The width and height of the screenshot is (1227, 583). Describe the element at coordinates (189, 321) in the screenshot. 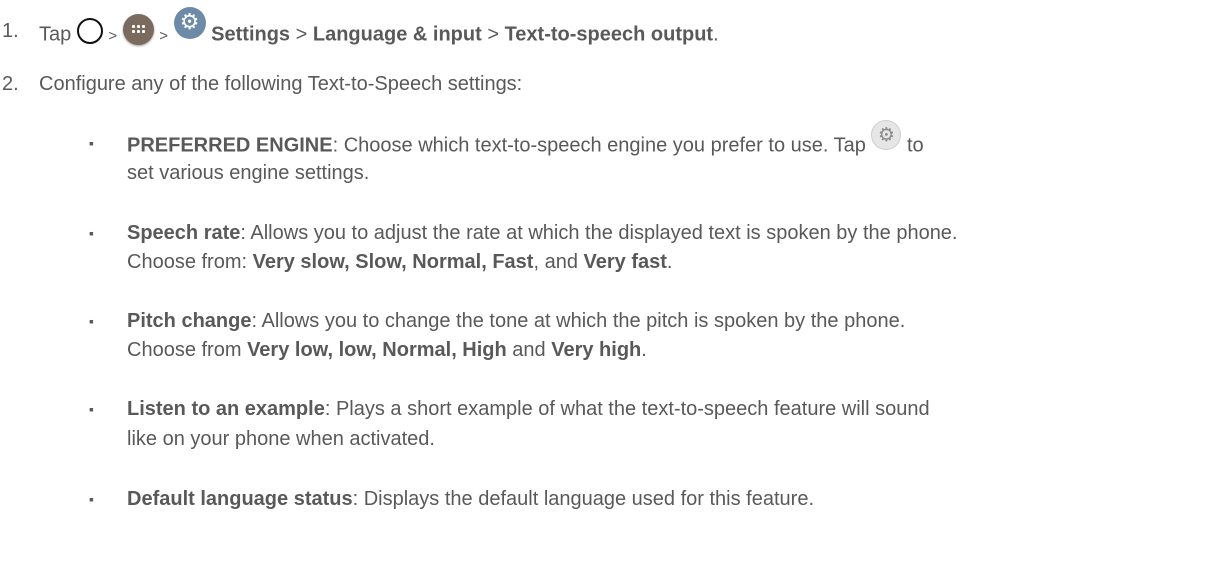

I see `item-term: Pitch change` at that location.